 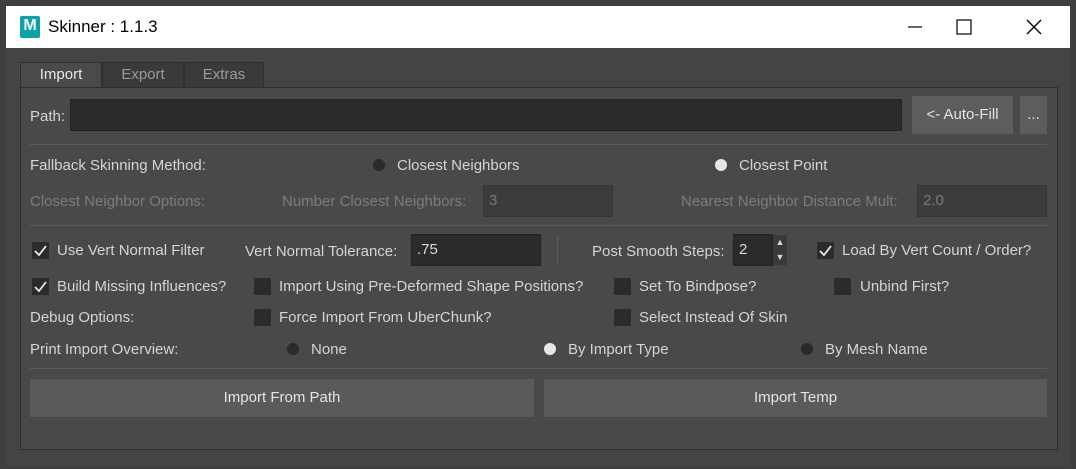 I want to click on overview-none-radio, so click(x=293, y=349).